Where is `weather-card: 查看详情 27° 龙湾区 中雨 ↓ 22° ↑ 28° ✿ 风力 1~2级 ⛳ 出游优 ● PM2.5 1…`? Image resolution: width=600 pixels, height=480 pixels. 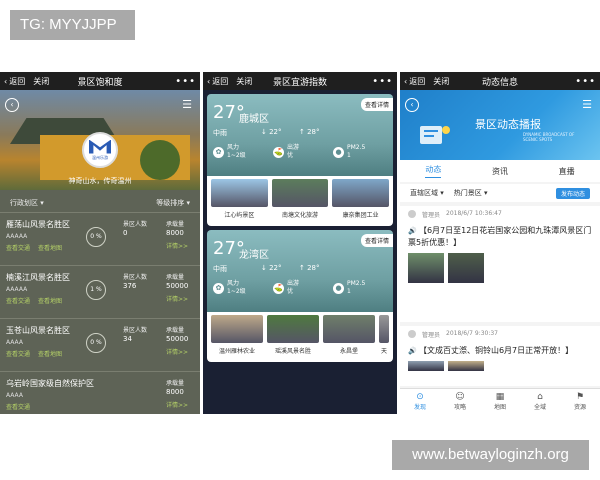 weather-card: 查看详情 27° 龙湾区 中雨 ↓ 22° ↑ 28° ✿ 风力 1~2级 ⛳ 出游优 ● PM2.5 1… is located at coordinates (300, 296).